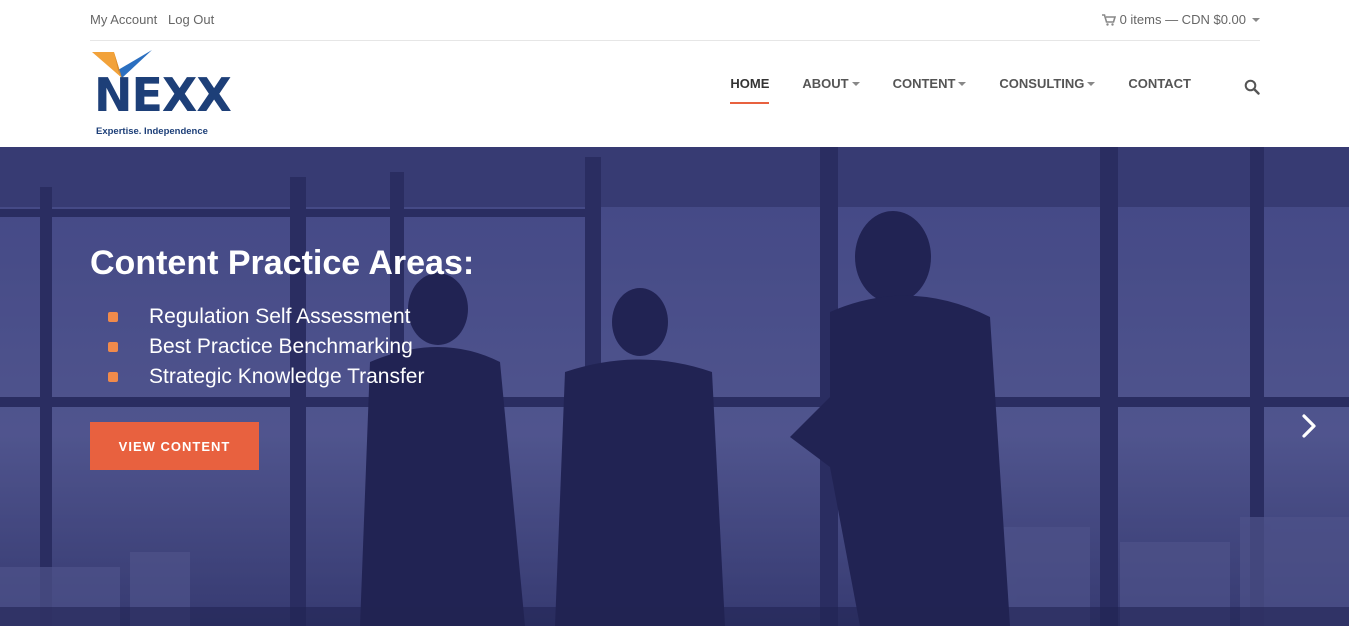 Image resolution: width=1349 pixels, height=626 pixels. I want to click on list-item: Regulation Self Assessment, so click(266, 317).